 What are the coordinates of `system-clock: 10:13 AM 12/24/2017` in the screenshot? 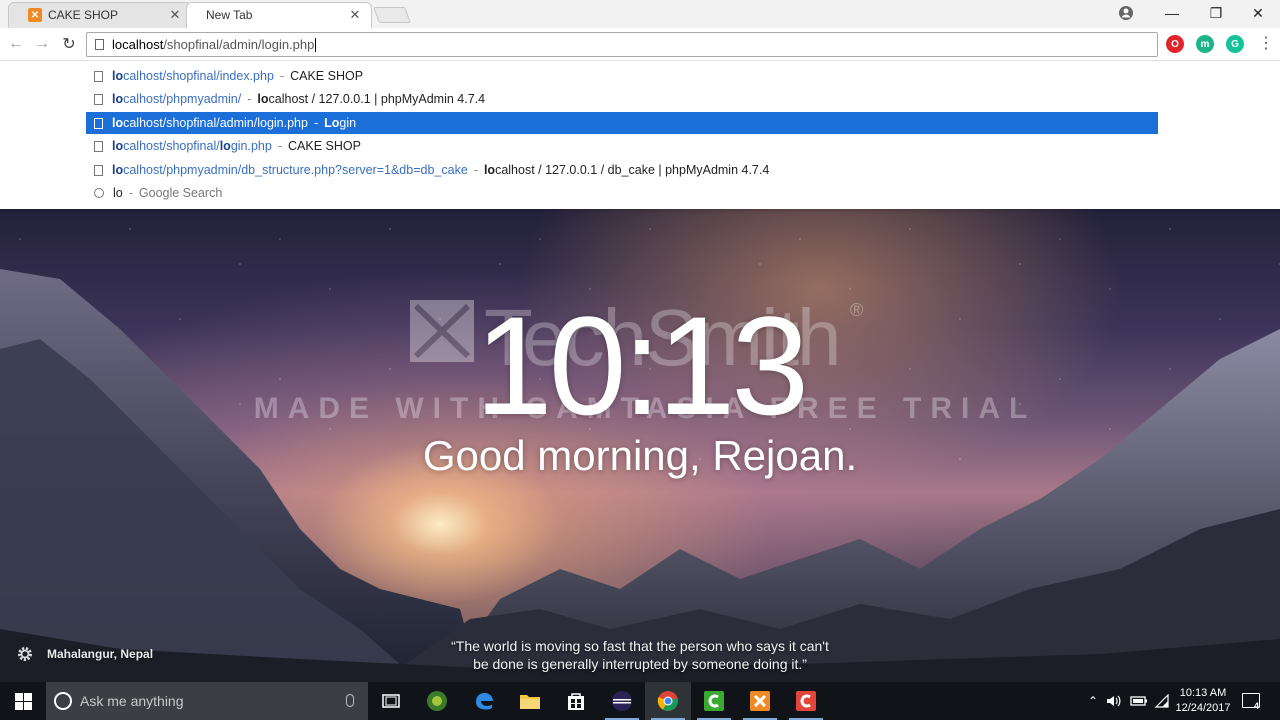 It's located at (1203, 701).